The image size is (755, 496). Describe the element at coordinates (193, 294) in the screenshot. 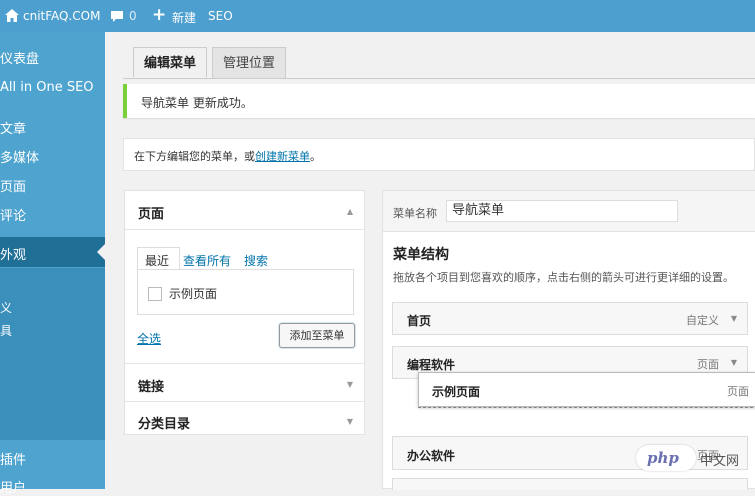

I see `example-page-label: 示例页面` at that location.